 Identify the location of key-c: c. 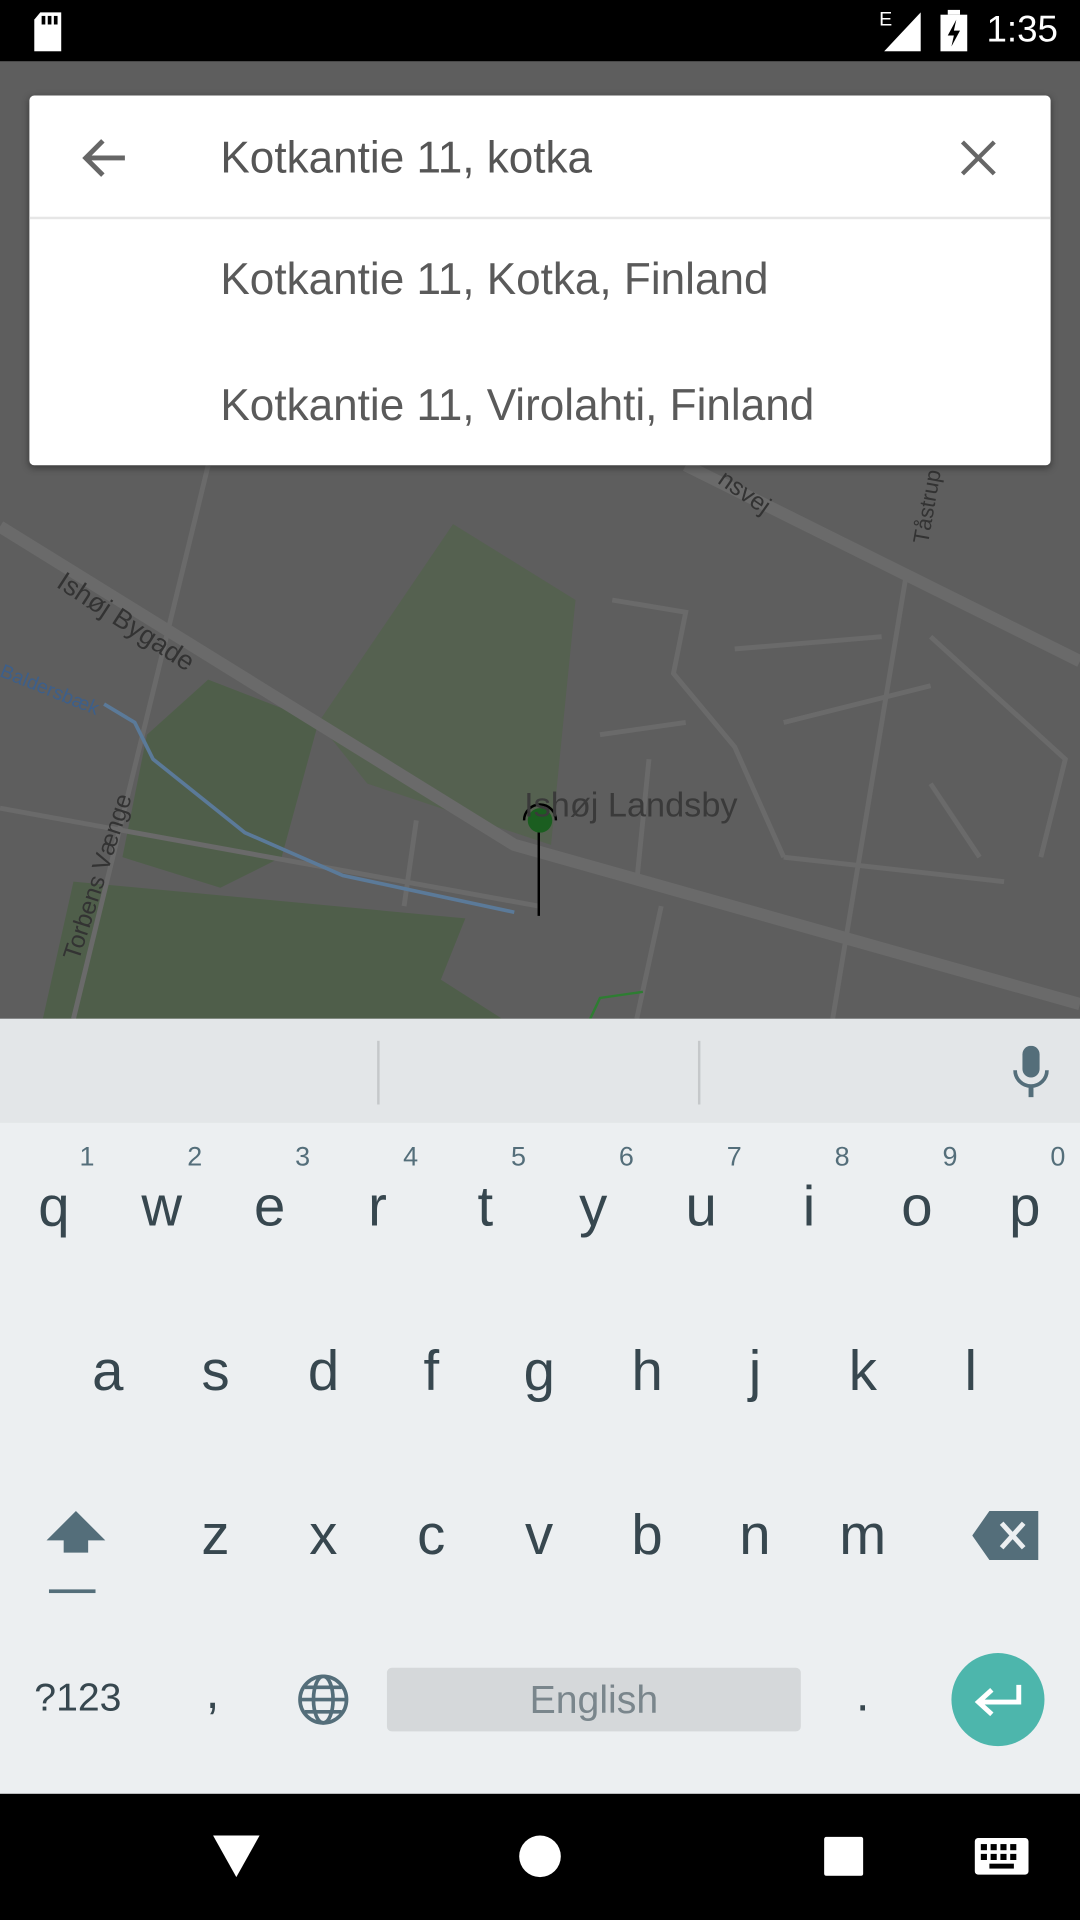
(431, 1534).